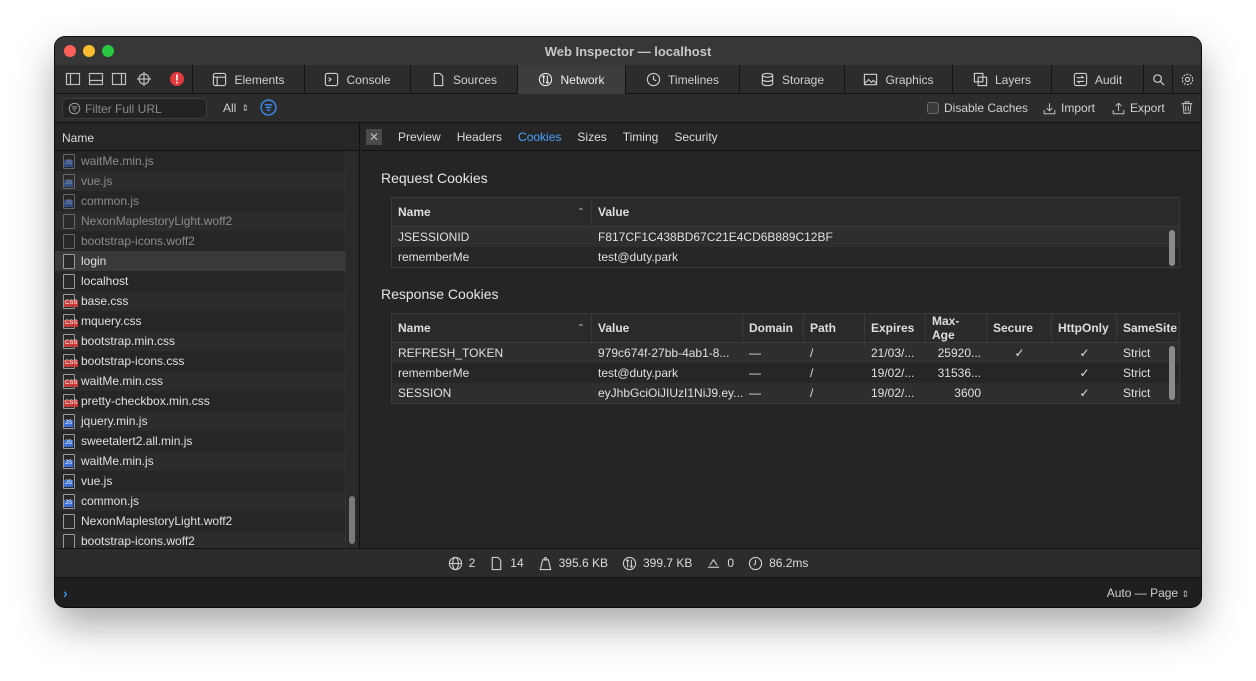  Describe the element at coordinates (236, 108) in the screenshot. I see `resource-type-select: All ⇕` at that location.